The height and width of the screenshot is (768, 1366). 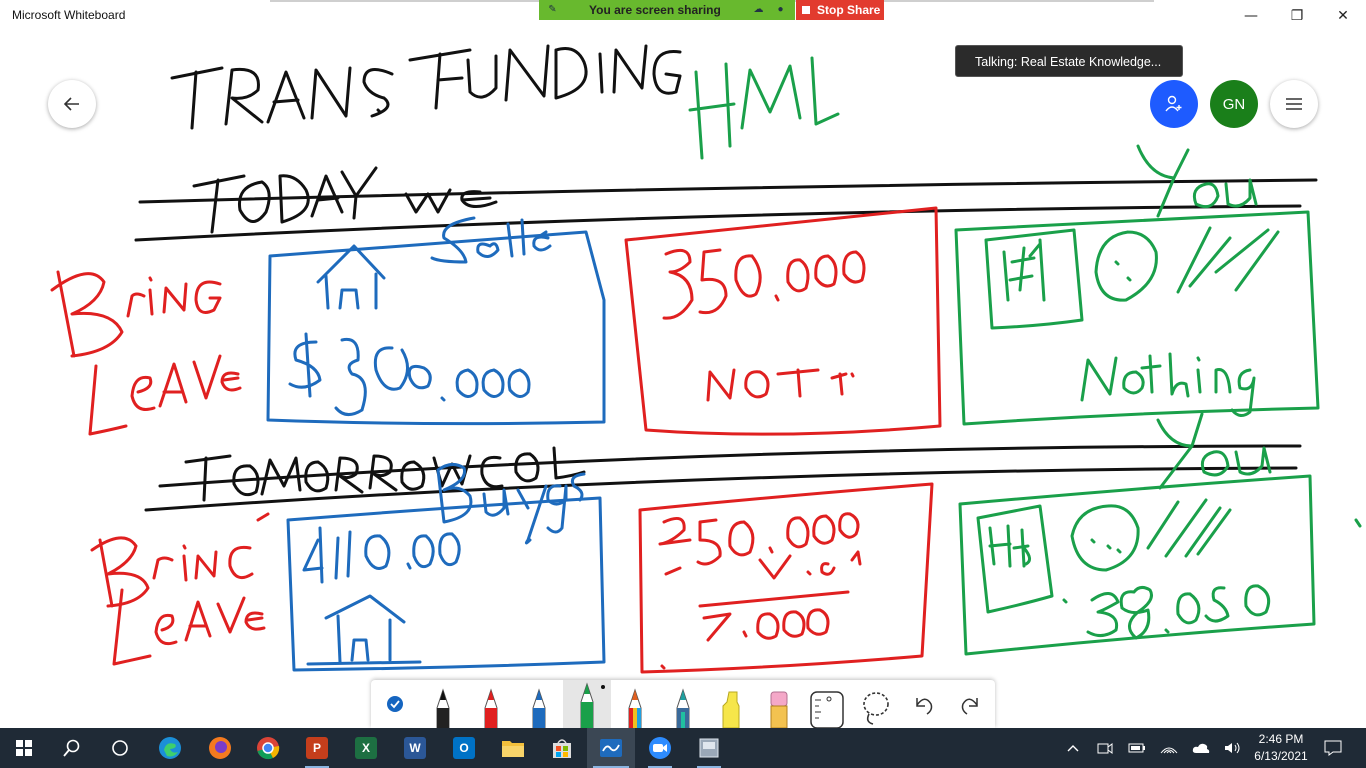 I want to click on task-view-button, so click(x=120, y=748).